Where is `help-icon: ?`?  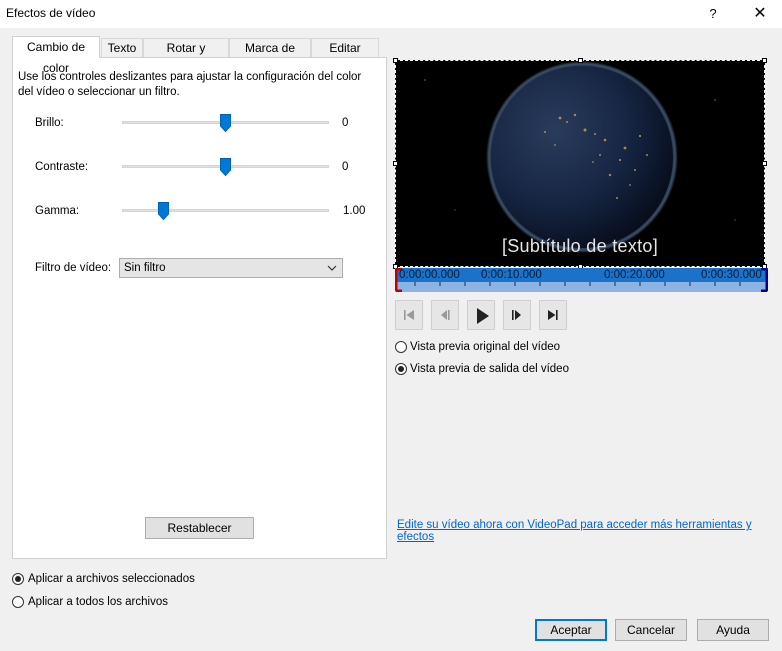
help-icon: ? is located at coordinates (713, 14).